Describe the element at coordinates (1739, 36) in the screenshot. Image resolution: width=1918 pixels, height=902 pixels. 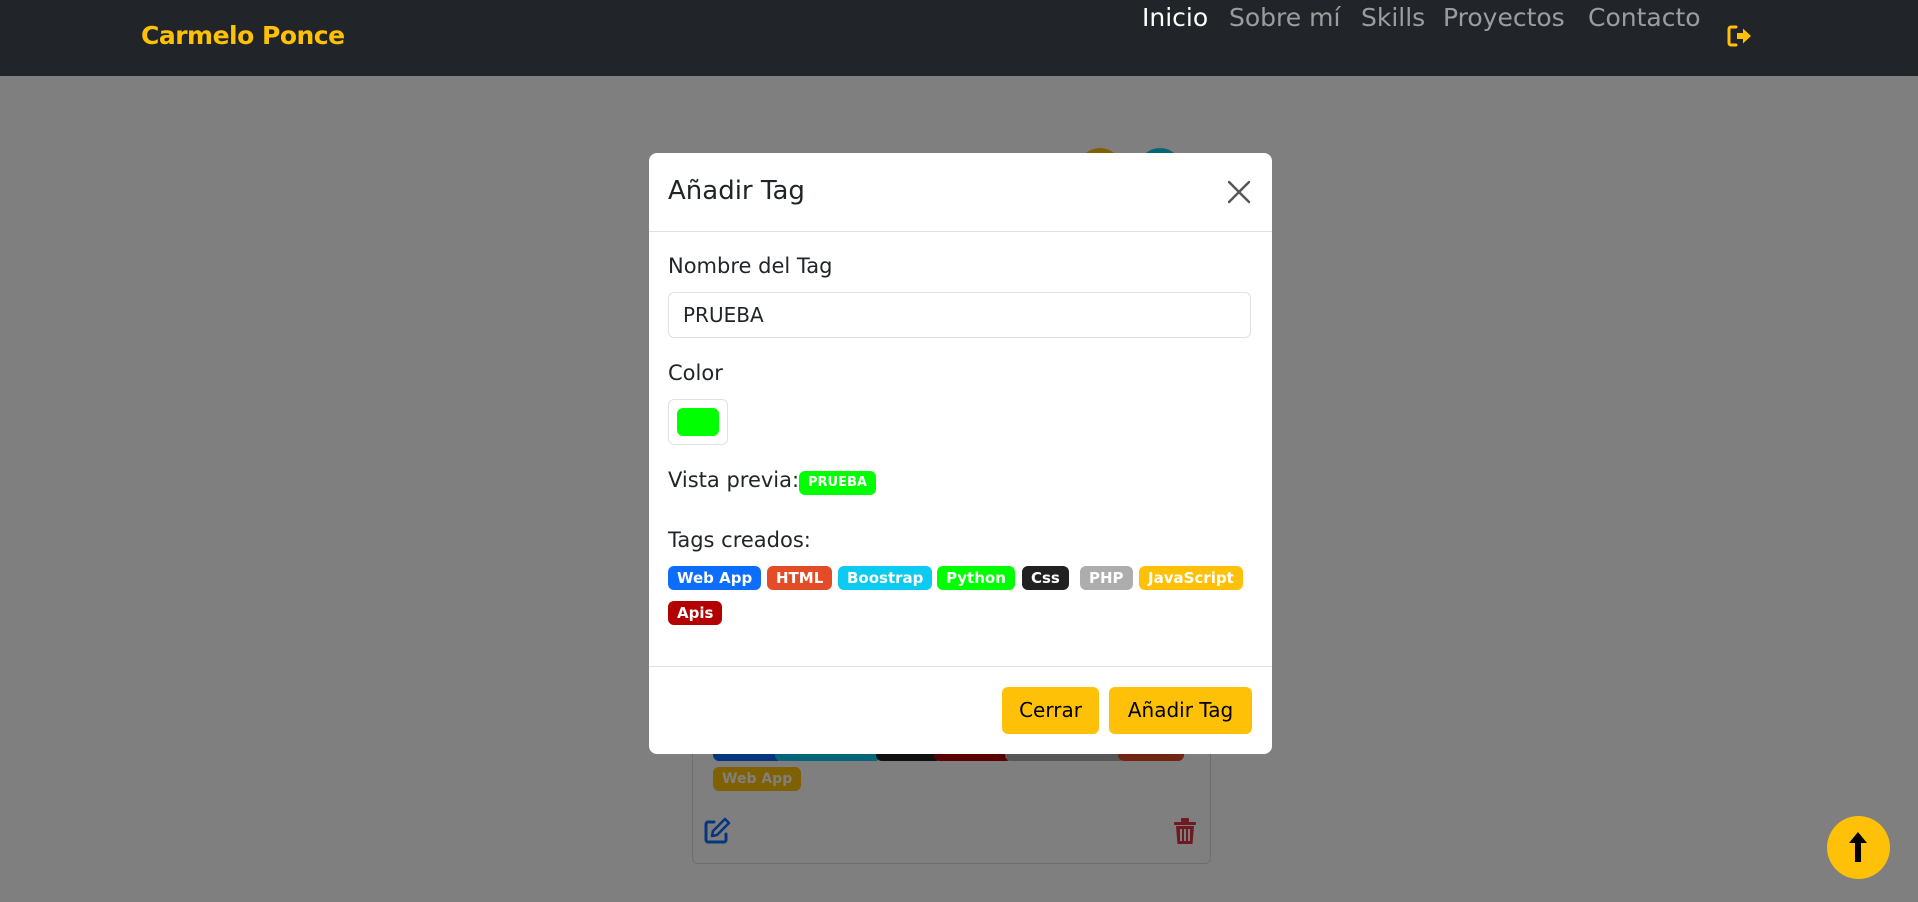
I see `sign-out-icon` at that location.